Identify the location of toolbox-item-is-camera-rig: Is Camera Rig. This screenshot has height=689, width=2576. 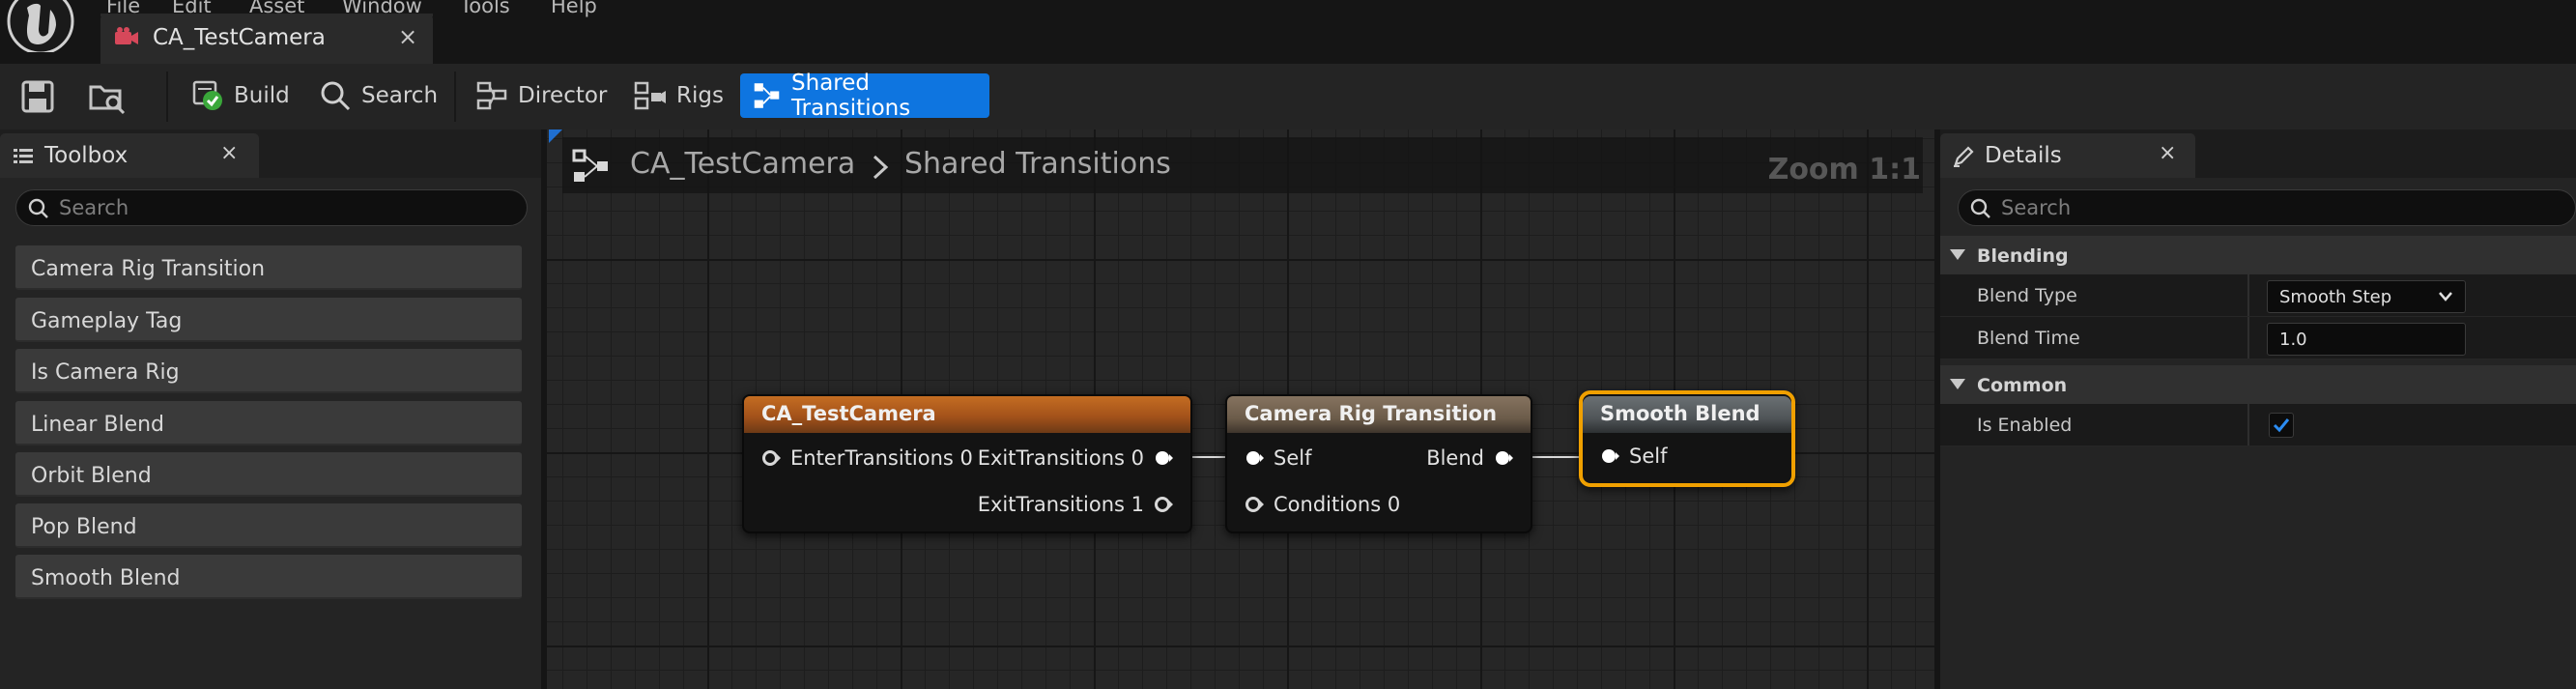
(268, 371).